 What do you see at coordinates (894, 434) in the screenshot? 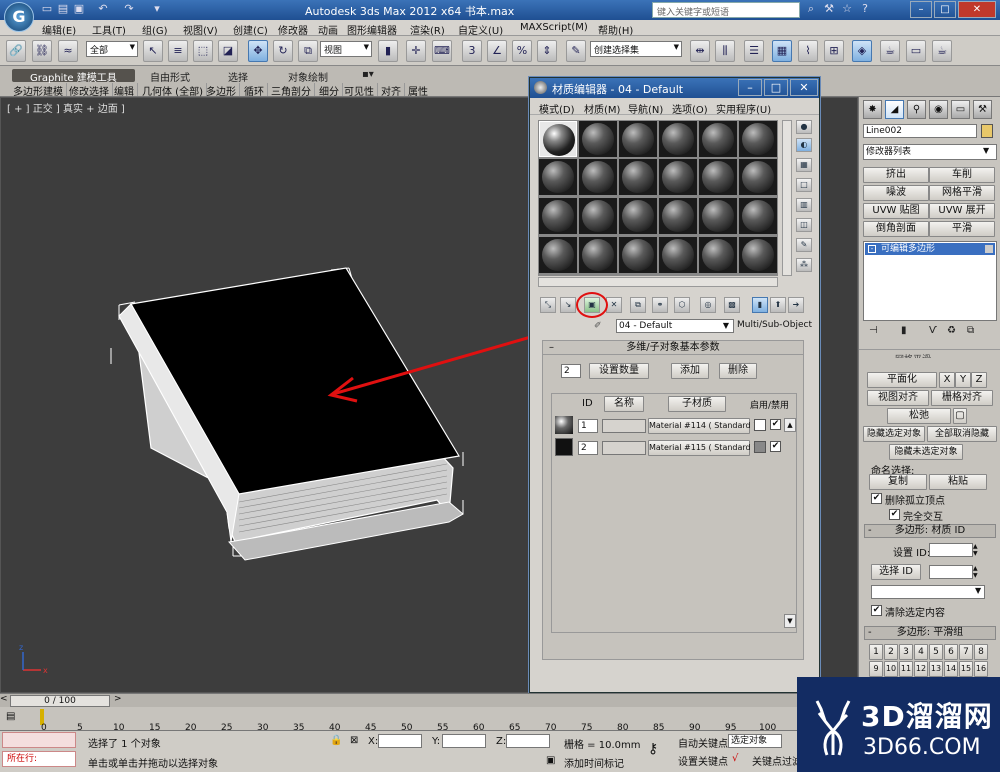
I see `hide-selected-button: 隐藏选定对象` at bounding box center [894, 434].